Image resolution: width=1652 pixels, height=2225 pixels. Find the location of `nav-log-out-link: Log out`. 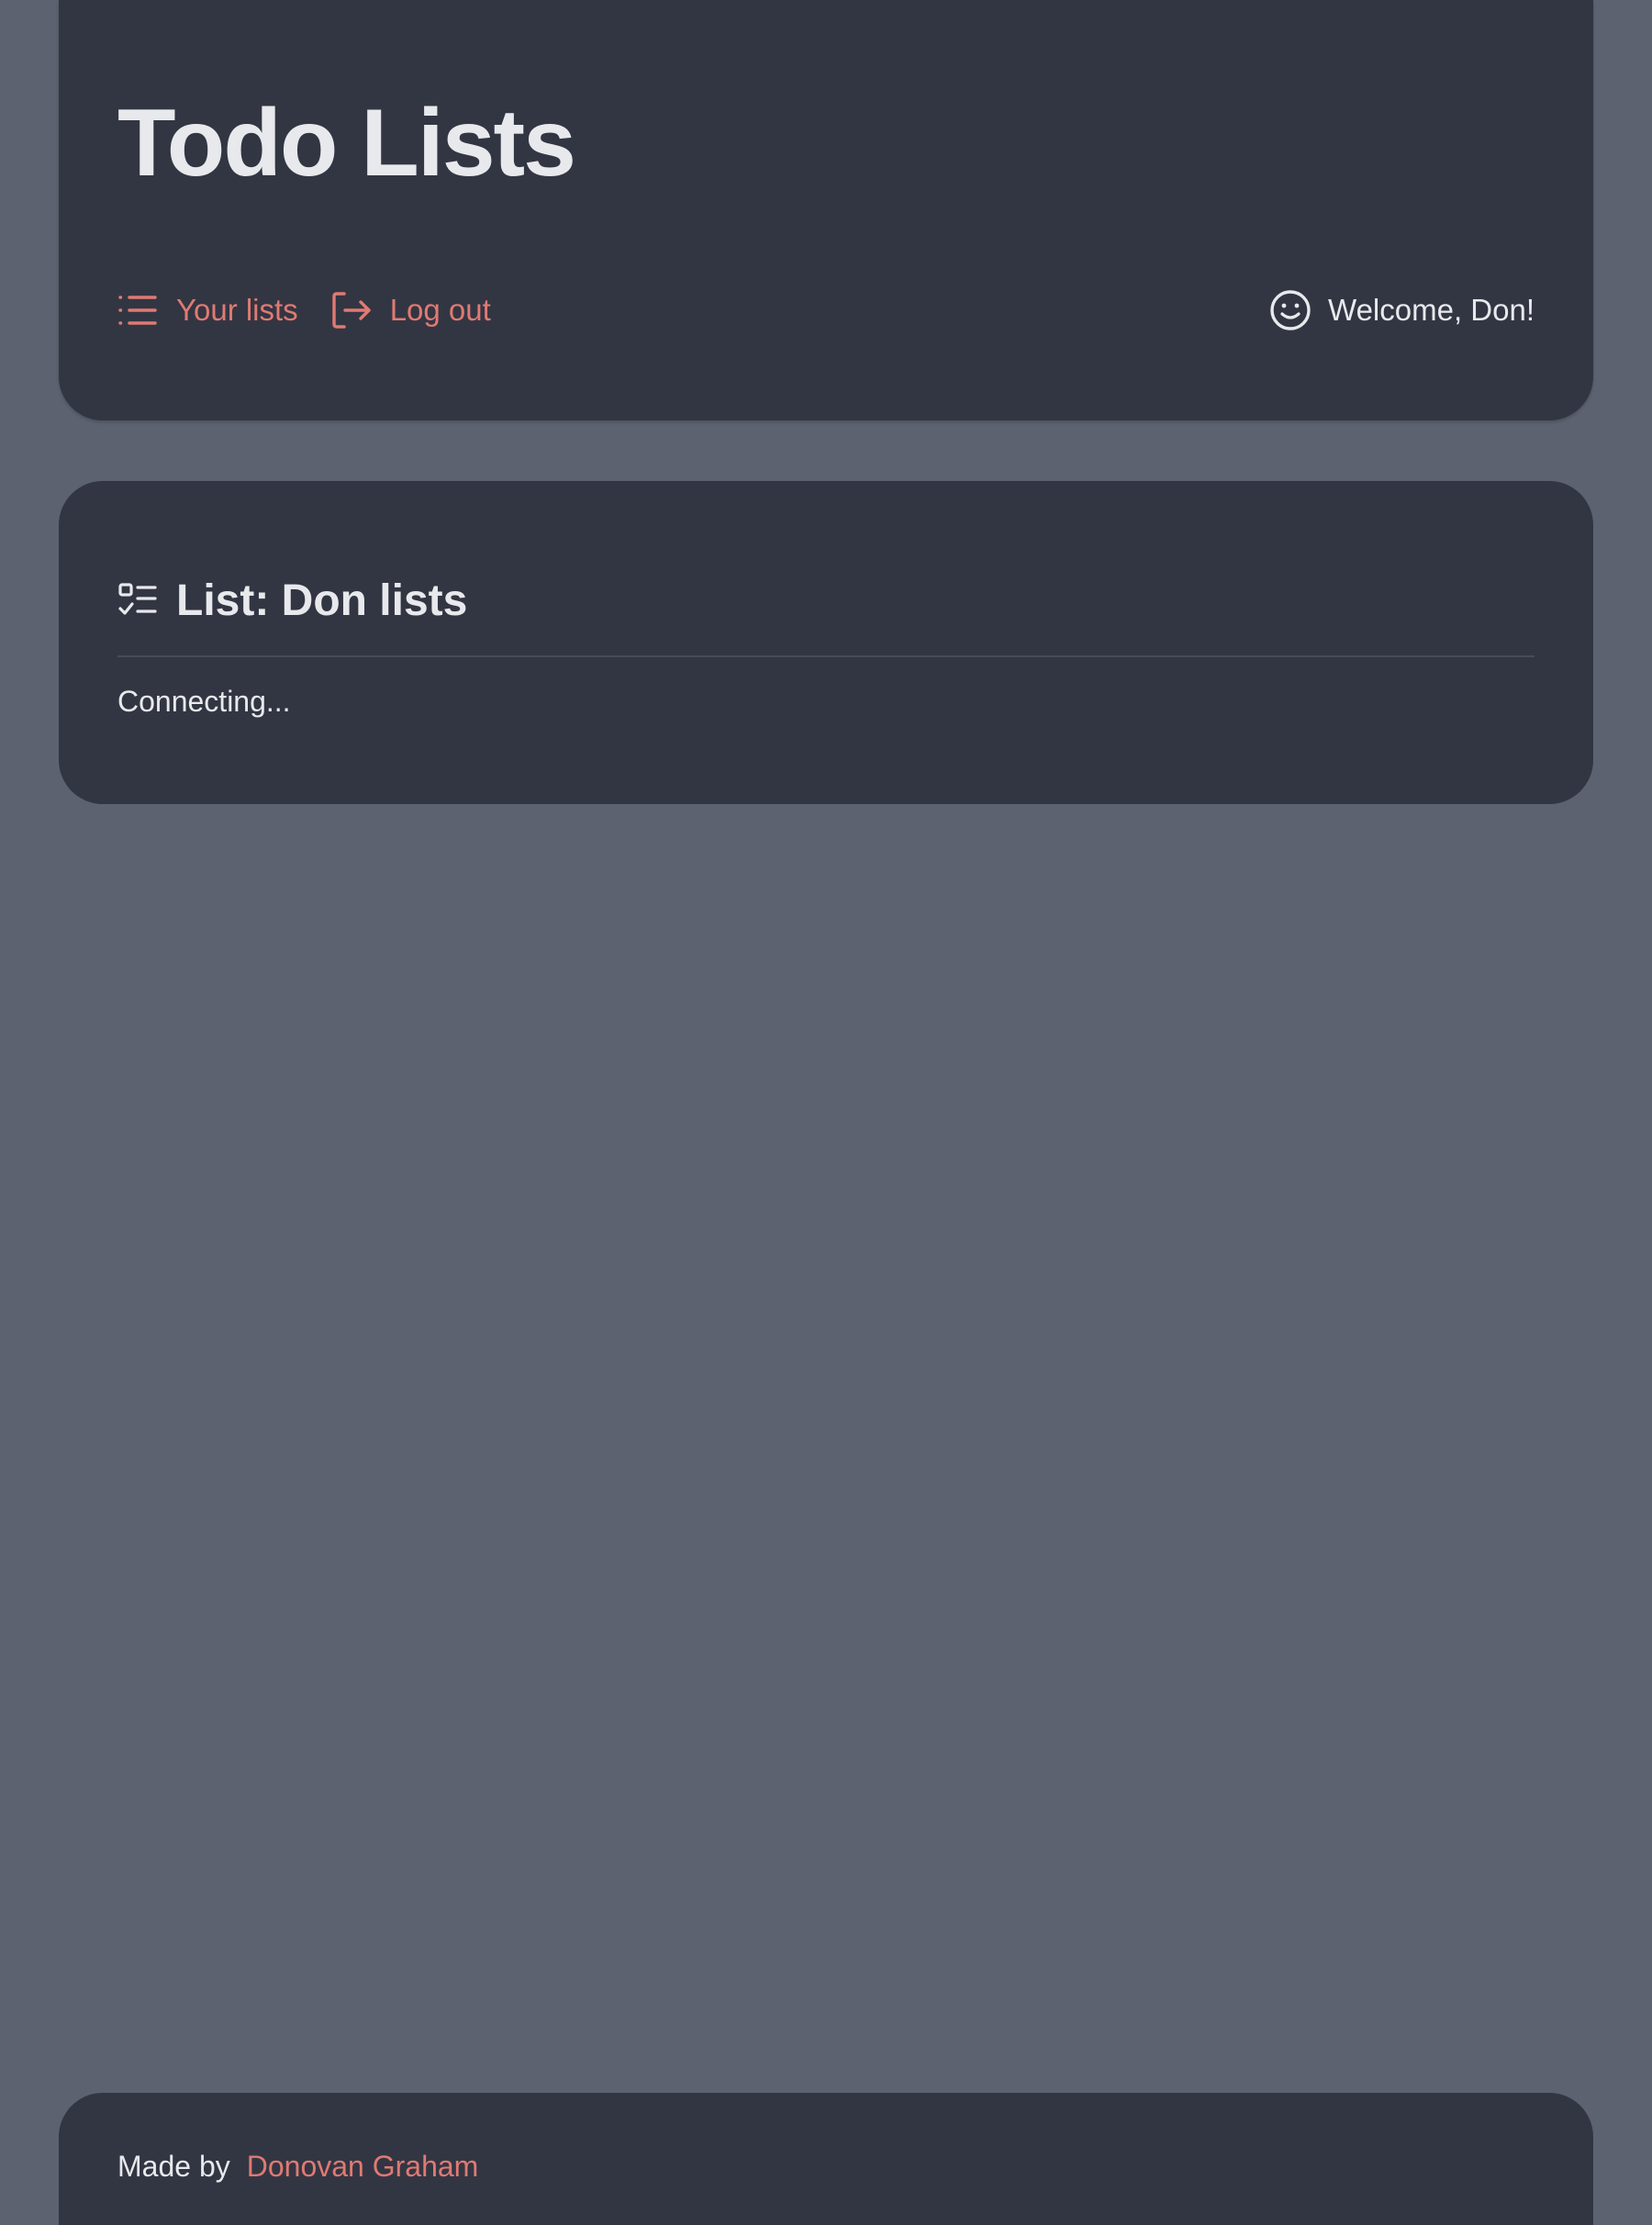

nav-log-out-link: Log out is located at coordinates (411, 310).